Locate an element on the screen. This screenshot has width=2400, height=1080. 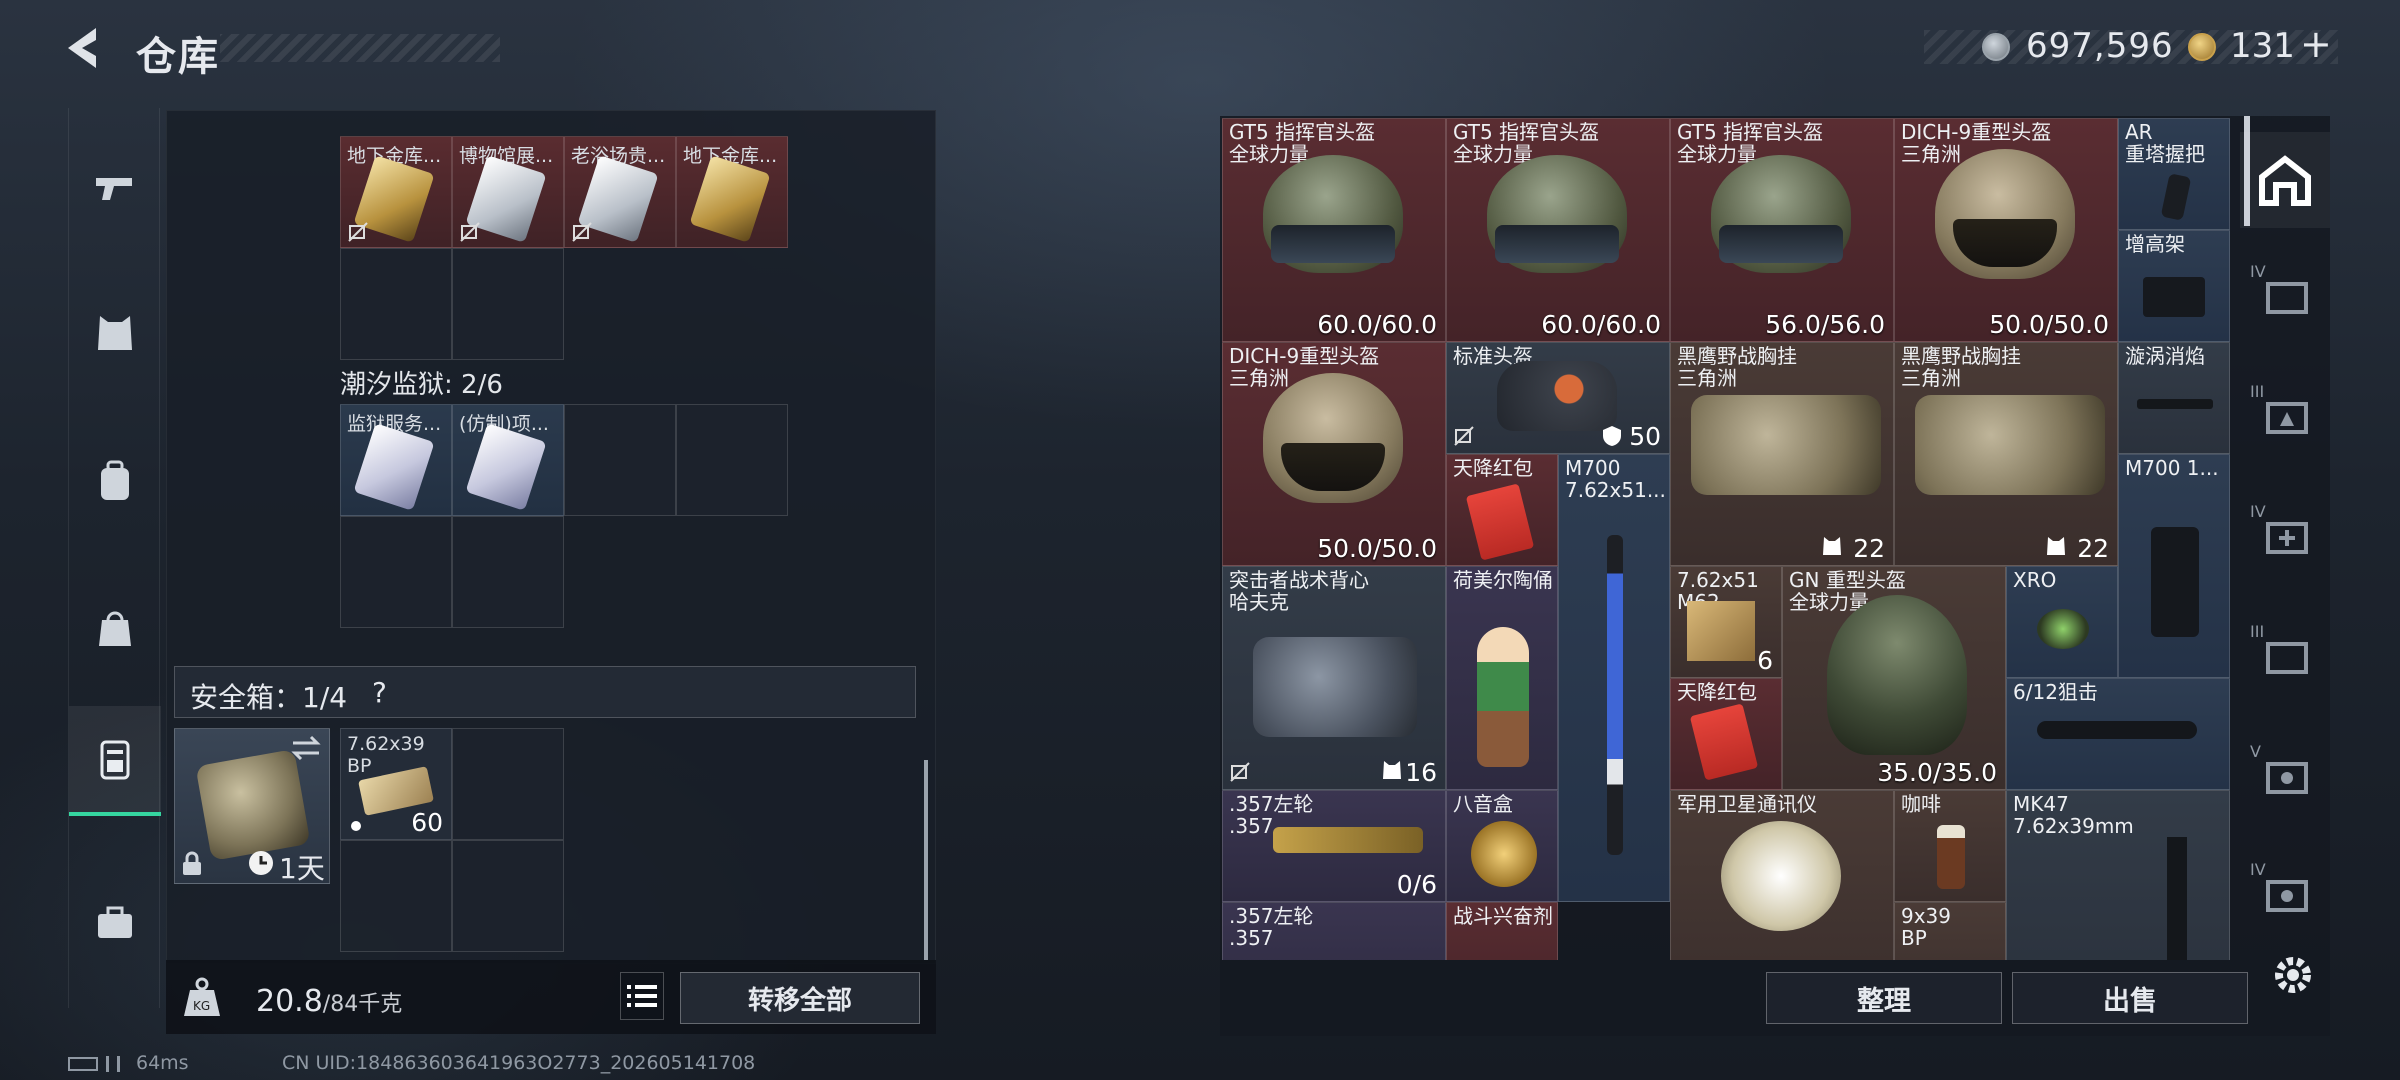
settings-gear-icon is located at coordinates (2293, 975).